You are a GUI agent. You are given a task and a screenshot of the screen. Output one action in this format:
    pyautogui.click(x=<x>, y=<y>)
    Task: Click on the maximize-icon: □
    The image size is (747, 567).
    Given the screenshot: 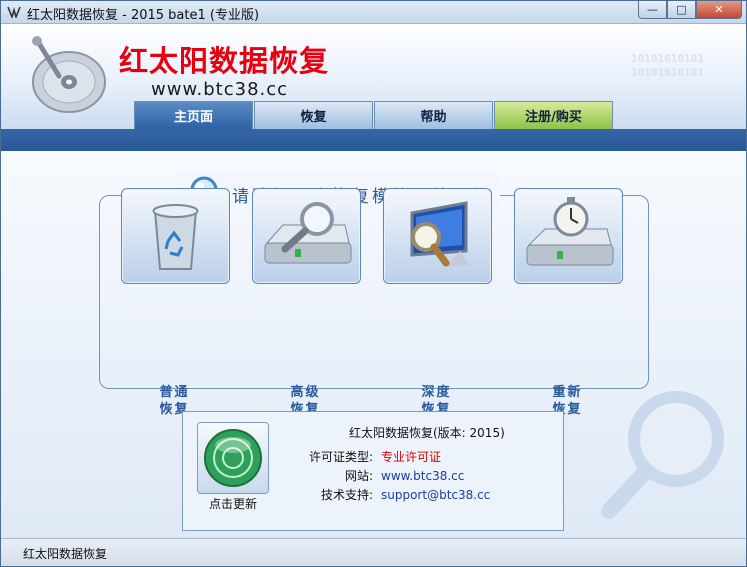 What is the action you would take?
    pyautogui.click(x=681, y=9)
    